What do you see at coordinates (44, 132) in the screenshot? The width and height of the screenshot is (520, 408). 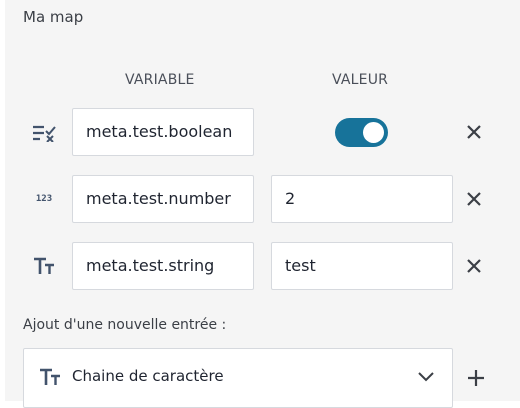 I see `boolean-type-icon` at bounding box center [44, 132].